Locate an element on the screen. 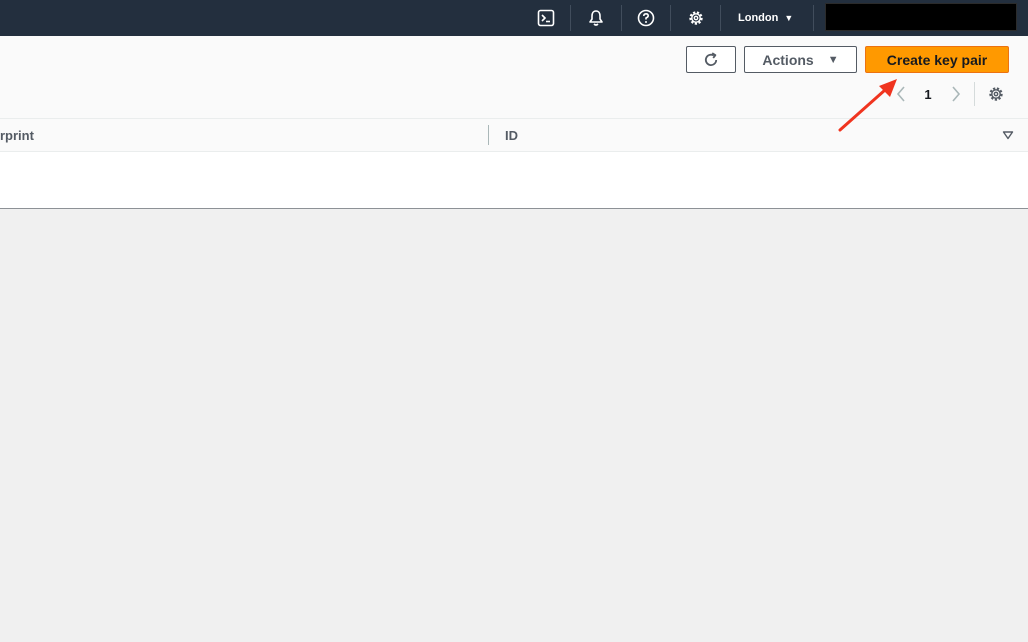 This screenshot has height=642, width=1028. previous-page-button is located at coordinates (901, 94).